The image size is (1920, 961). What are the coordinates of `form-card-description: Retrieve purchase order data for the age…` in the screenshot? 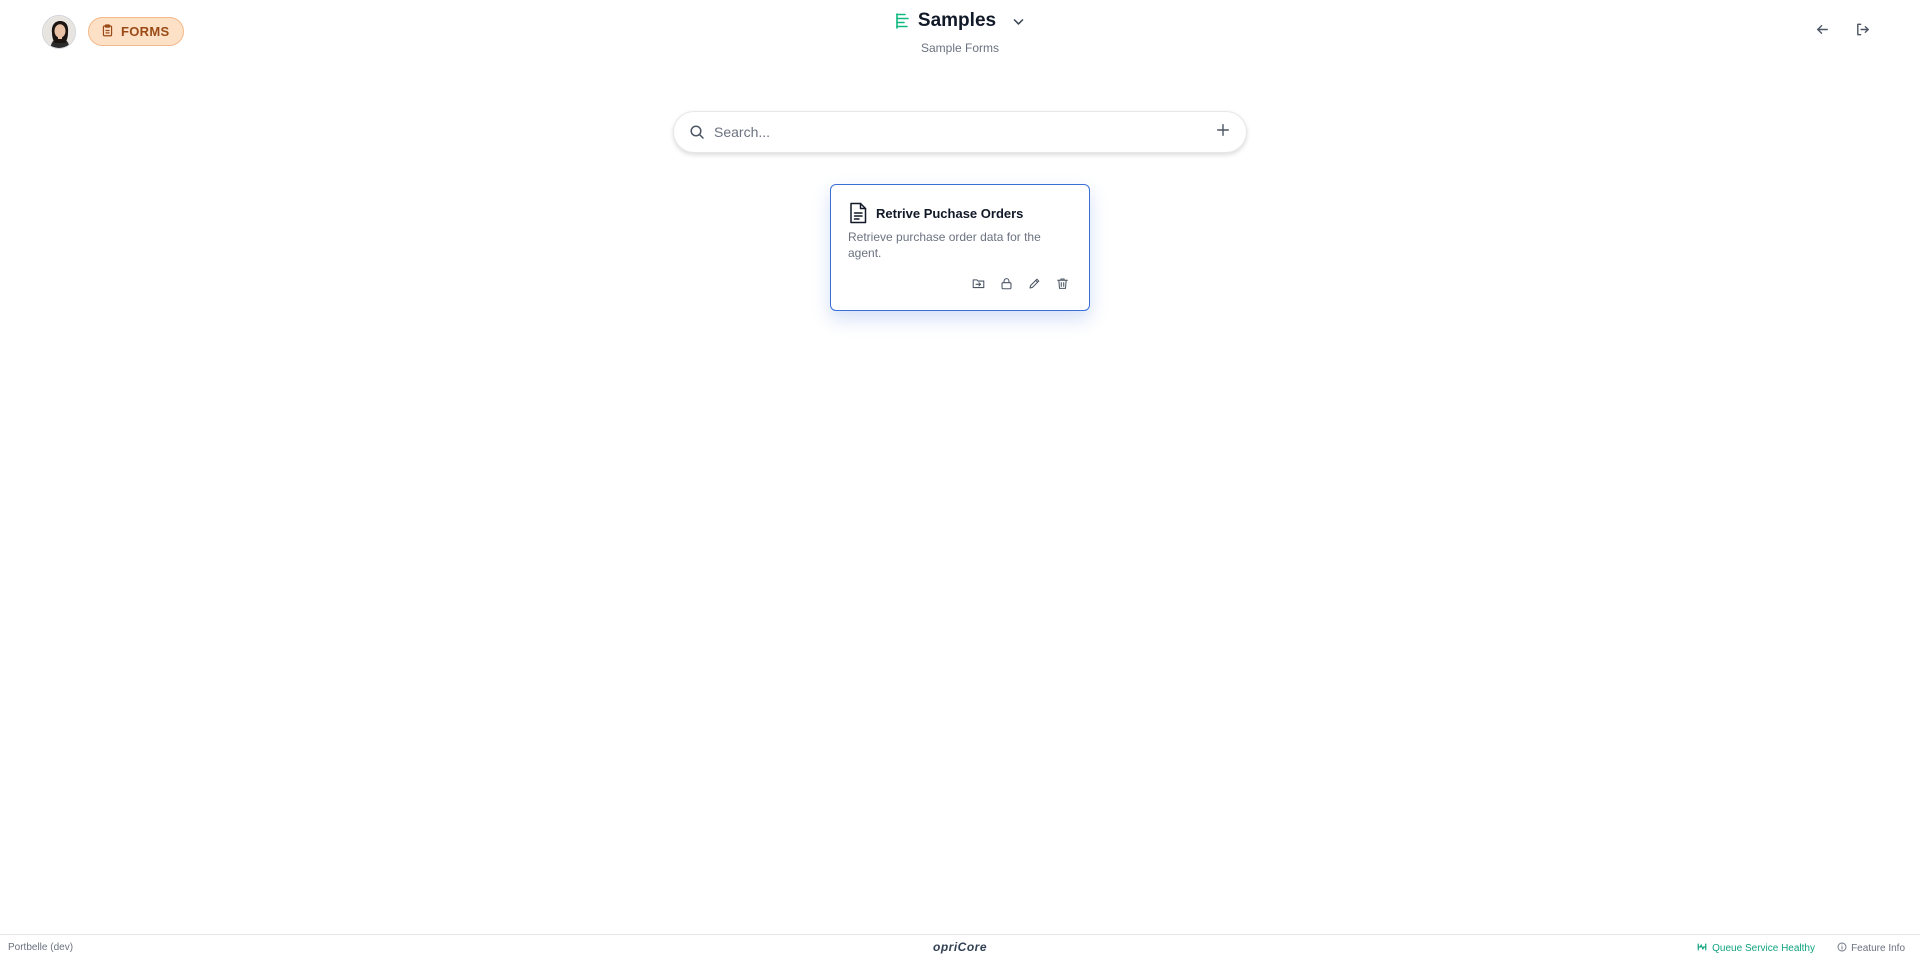 It's located at (944, 245).